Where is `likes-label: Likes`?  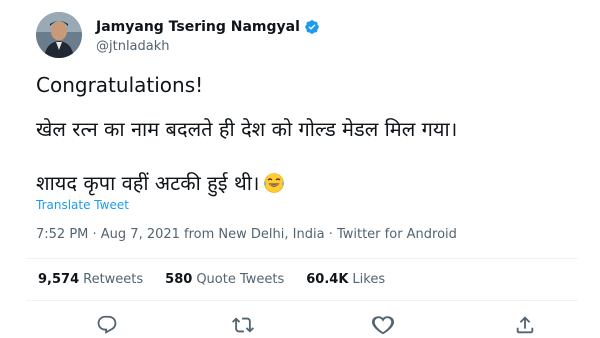 likes-label: Likes is located at coordinates (369, 279).